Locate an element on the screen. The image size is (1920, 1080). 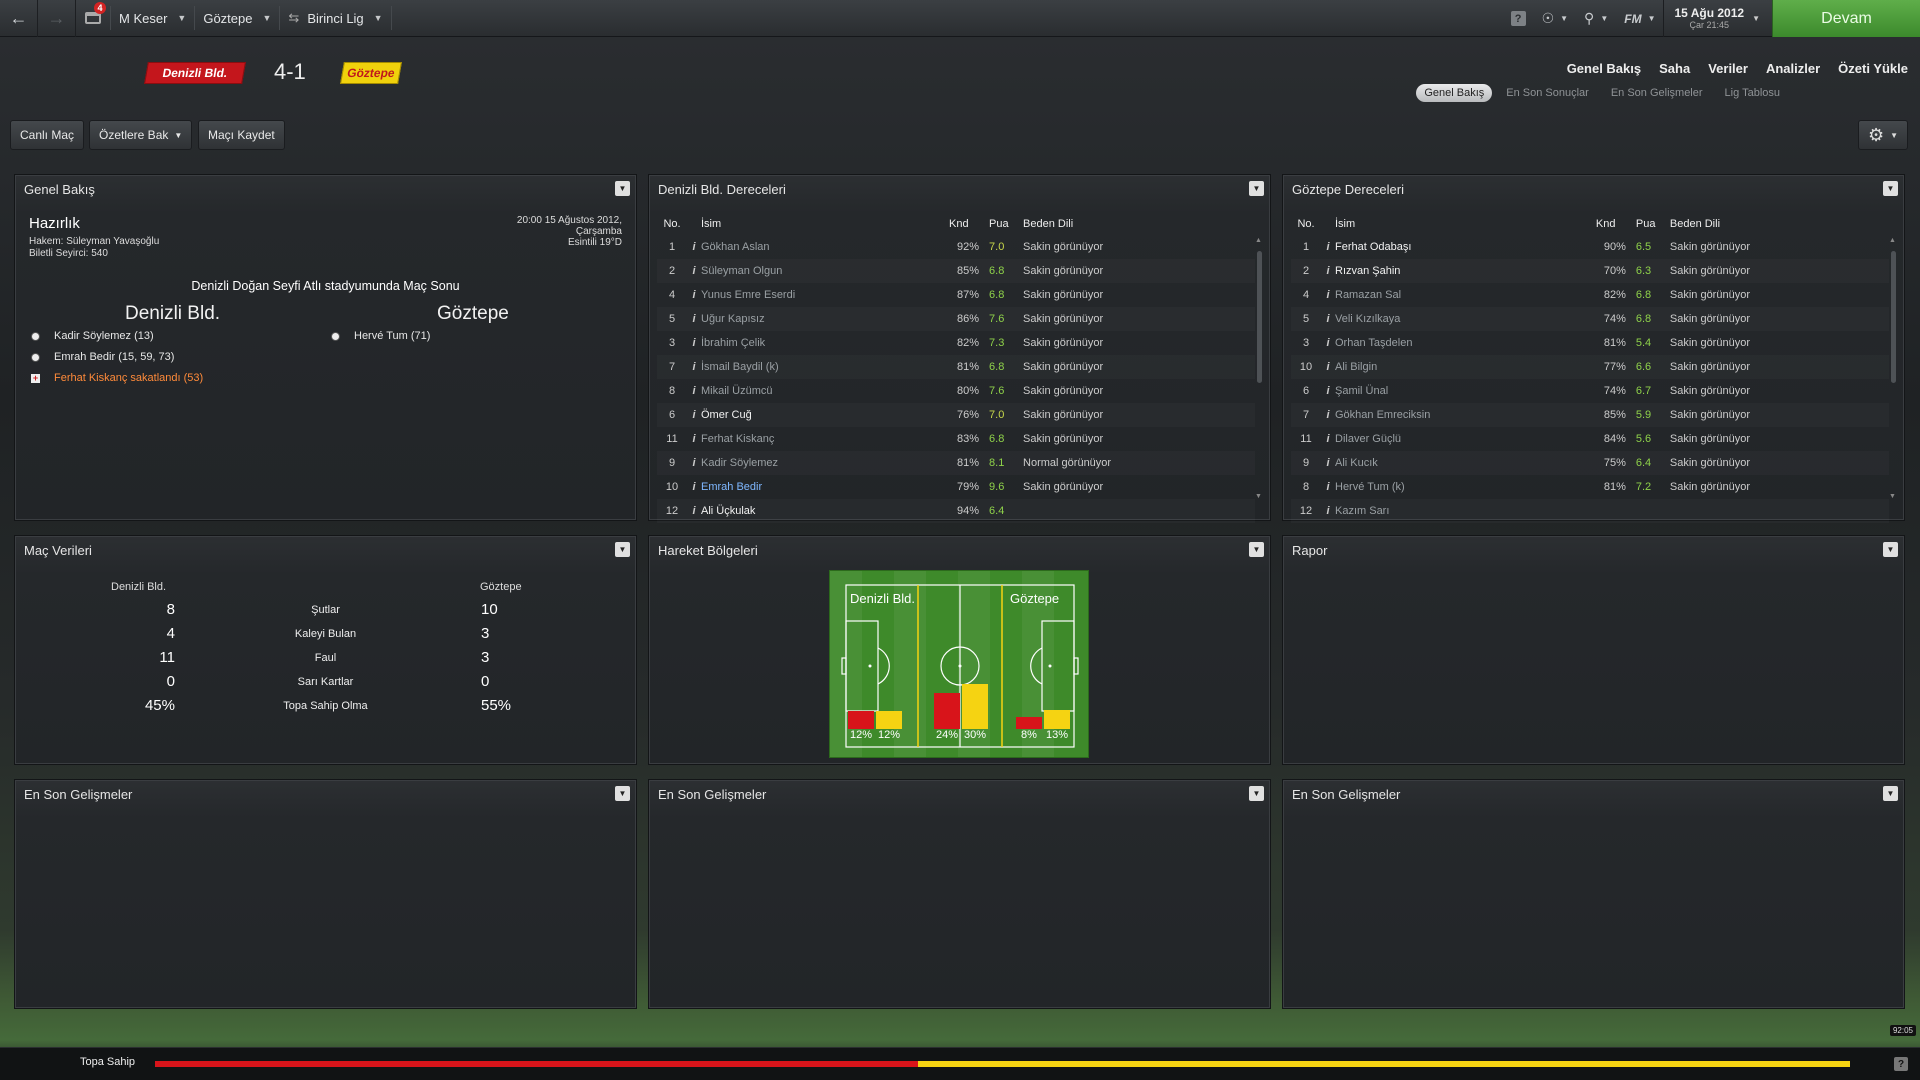
player-name: Ali Üçkulak is located at coordinates (825, 511).